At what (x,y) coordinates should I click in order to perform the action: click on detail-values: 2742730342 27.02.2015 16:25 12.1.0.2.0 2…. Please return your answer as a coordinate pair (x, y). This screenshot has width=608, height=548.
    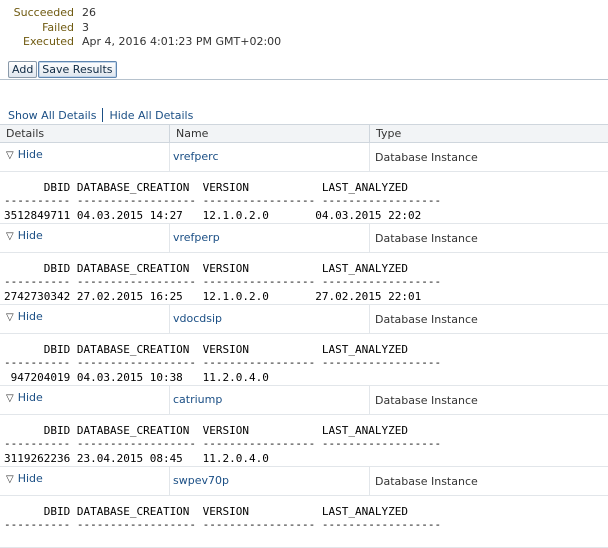
    Looking at the image, I should click on (213, 296).